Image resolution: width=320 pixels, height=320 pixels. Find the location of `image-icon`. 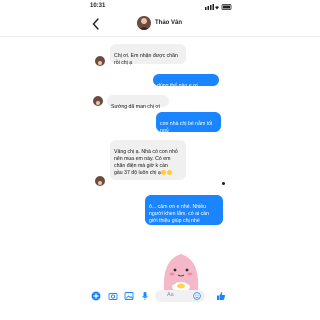

image-icon is located at coordinates (129, 296).